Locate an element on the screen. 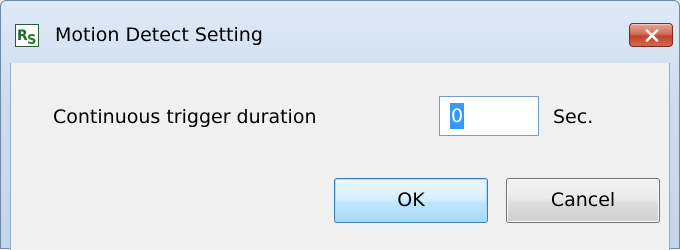 The image size is (680, 250). window-title: Motion Detect Setting is located at coordinates (159, 35).